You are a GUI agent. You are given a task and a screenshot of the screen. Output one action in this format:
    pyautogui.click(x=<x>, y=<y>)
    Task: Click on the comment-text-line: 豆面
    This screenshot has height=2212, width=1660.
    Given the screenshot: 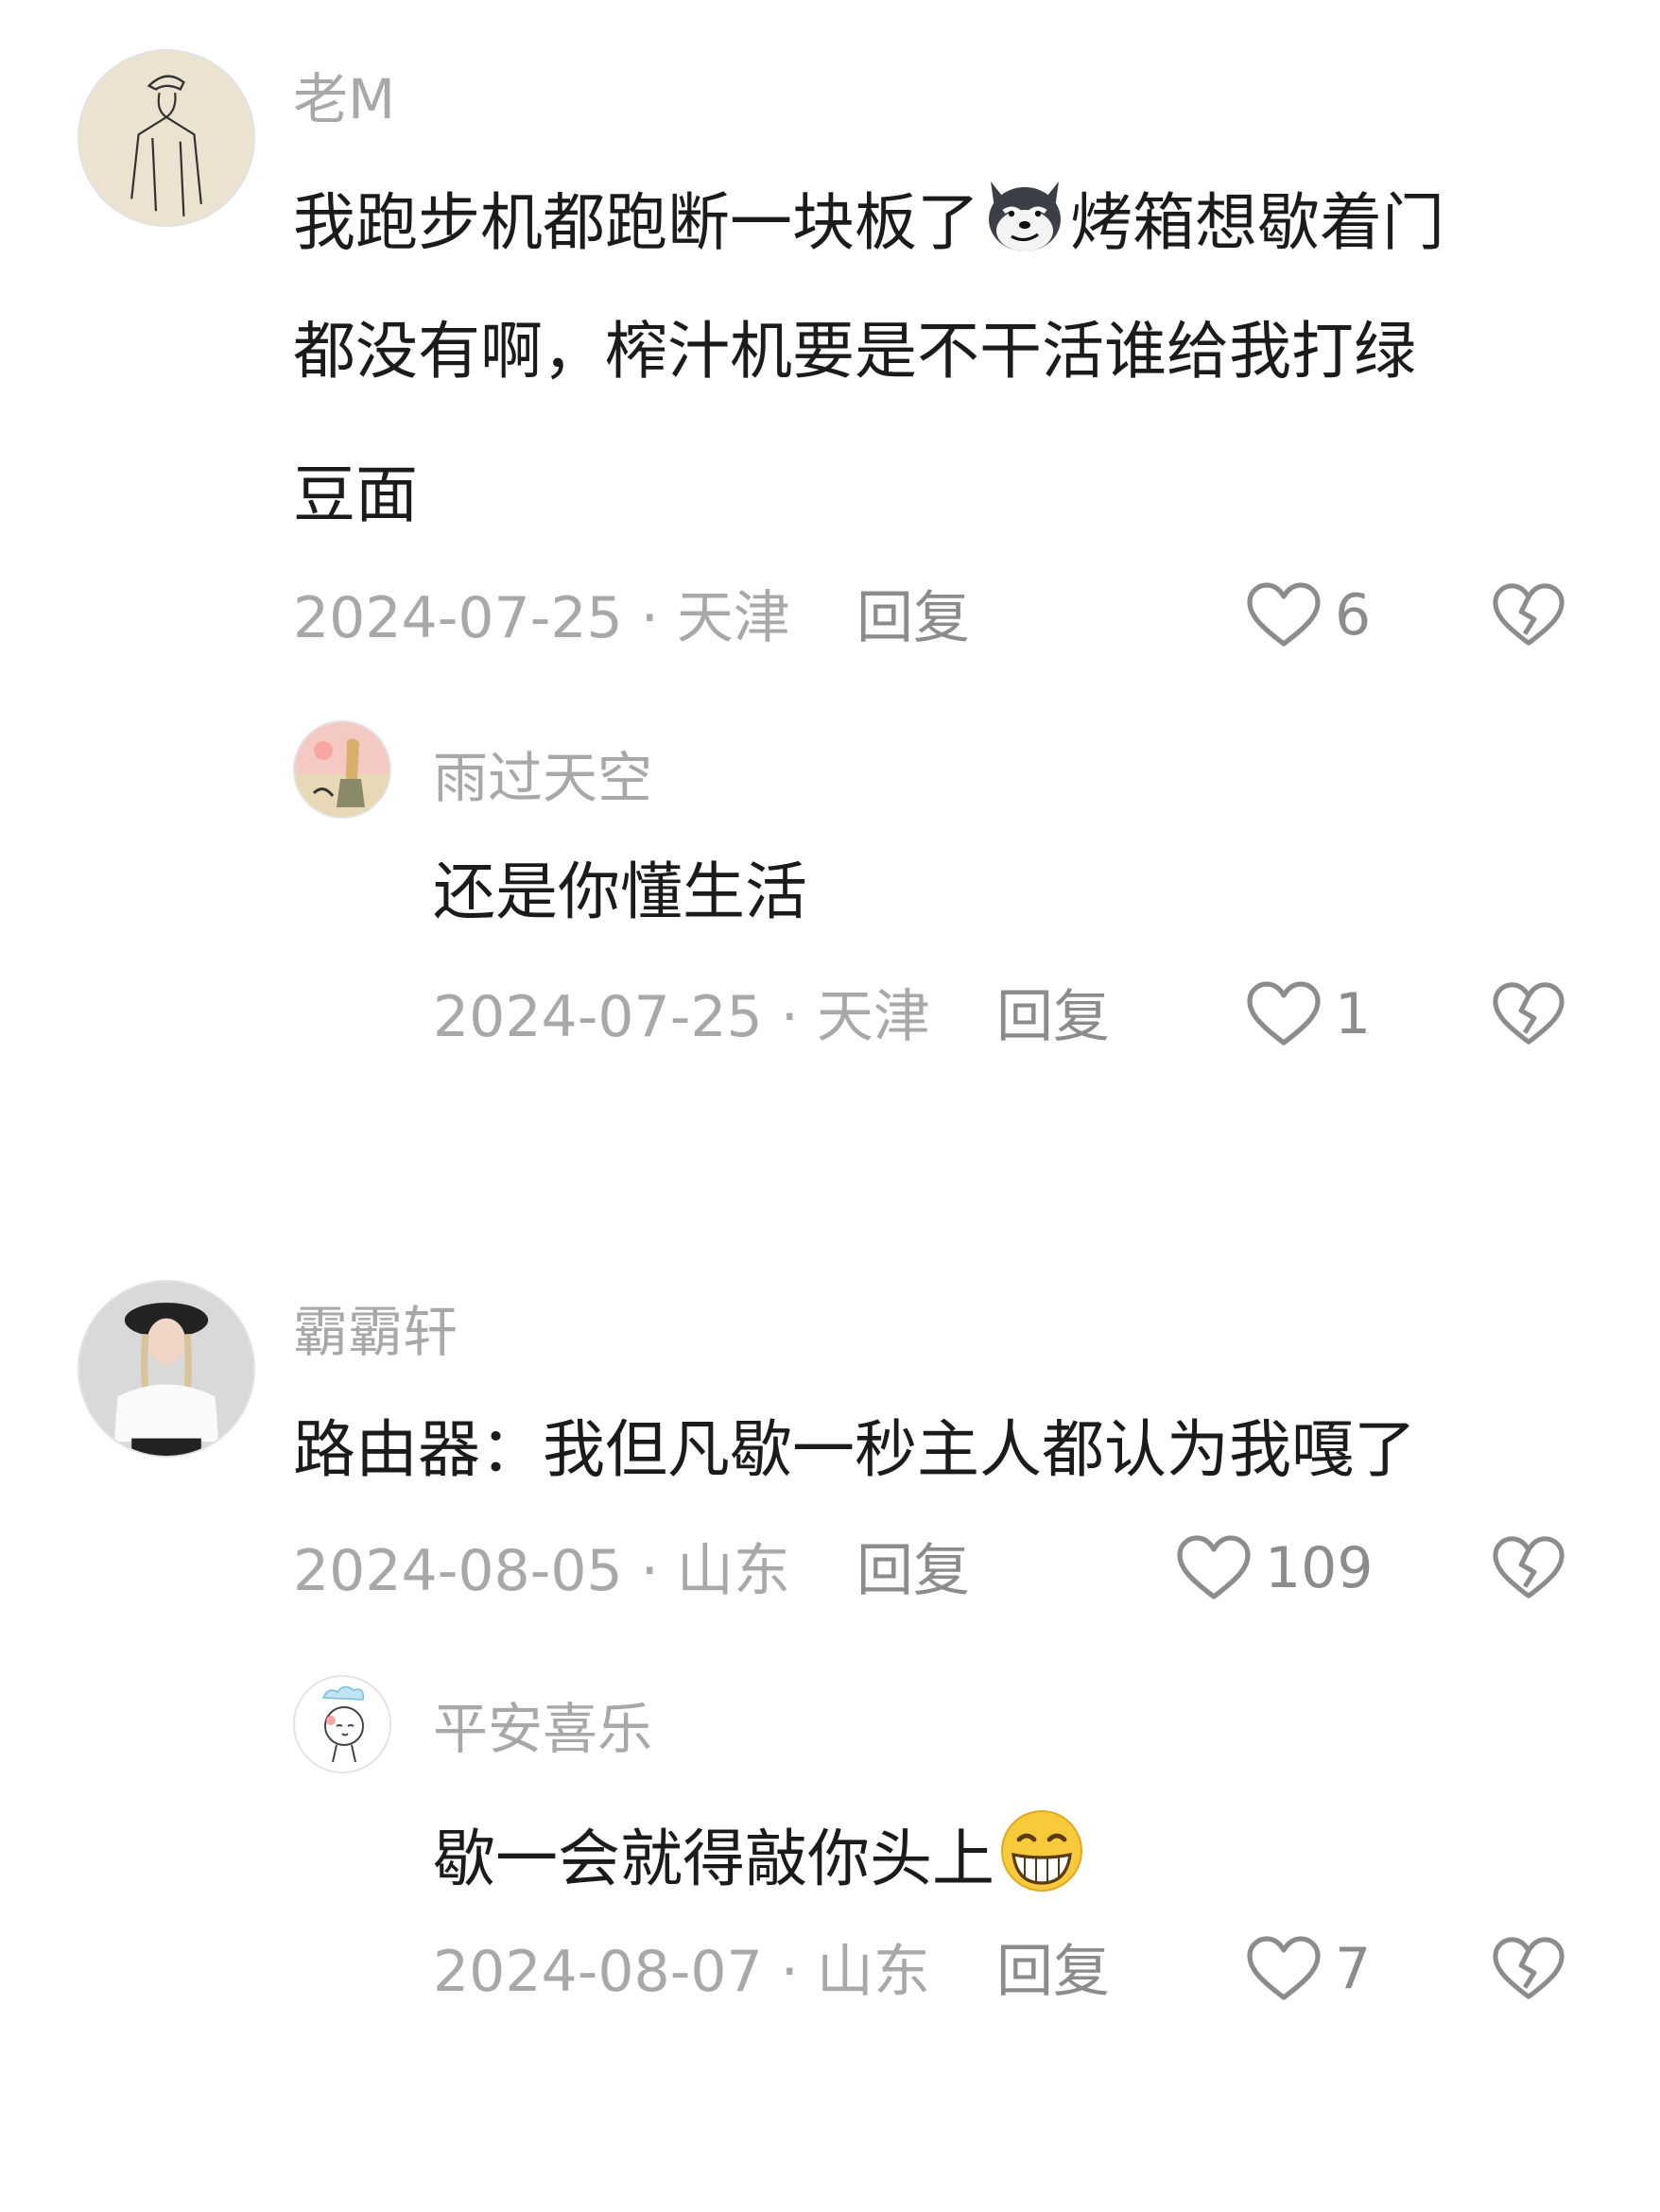 What is the action you would take?
    pyautogui.click(x=356, y=494)
    